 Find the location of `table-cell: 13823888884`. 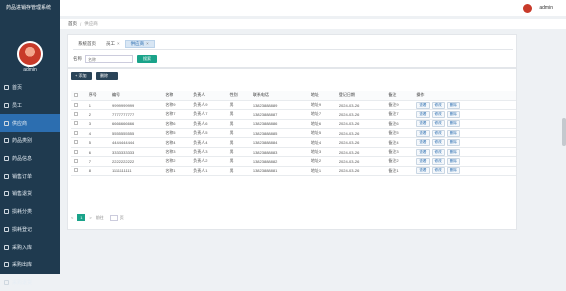

table-cell: 13823888884 is located at coordinates (278, 142).